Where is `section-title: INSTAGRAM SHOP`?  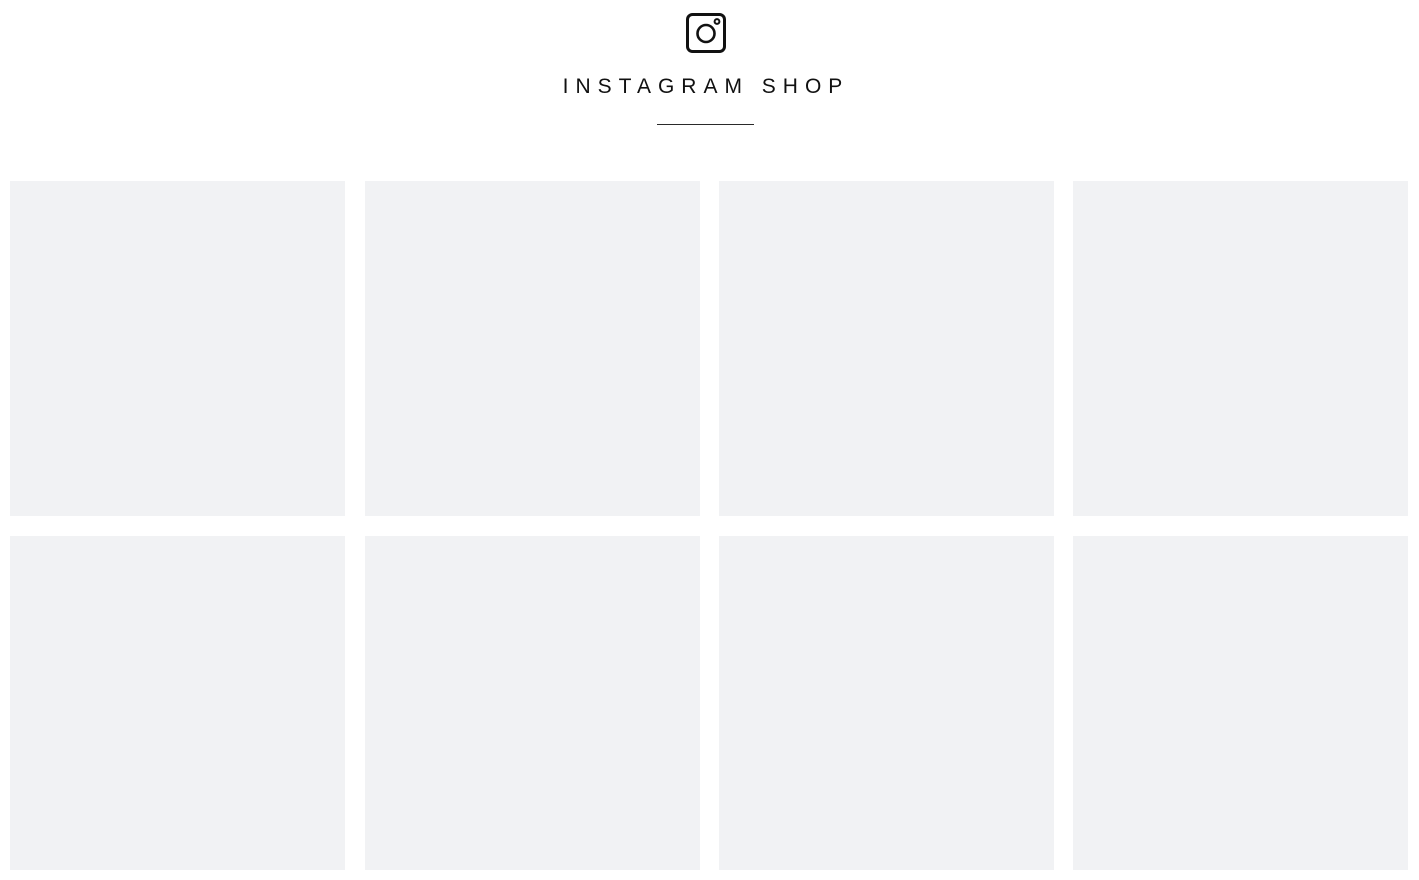 section-title: INSTAGRAM SHOP is located at coordinates (706, 86).